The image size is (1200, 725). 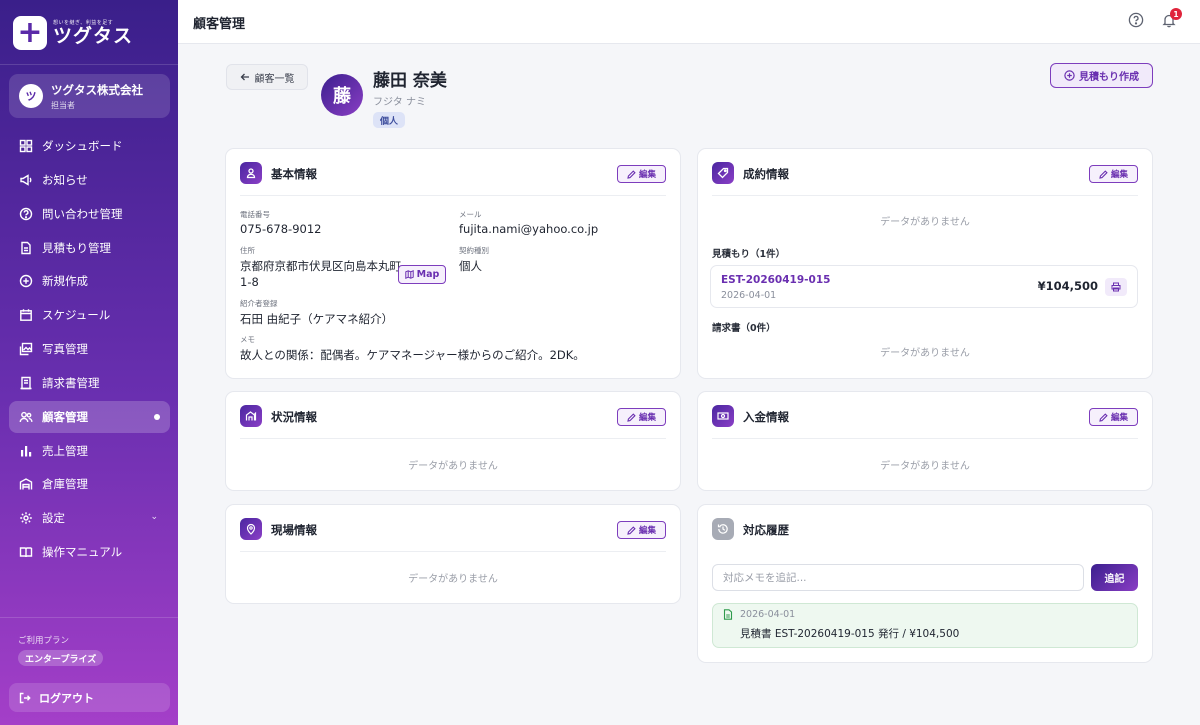 I want to click on phone-value: 075-678-9012, so click(x=280, y=229).